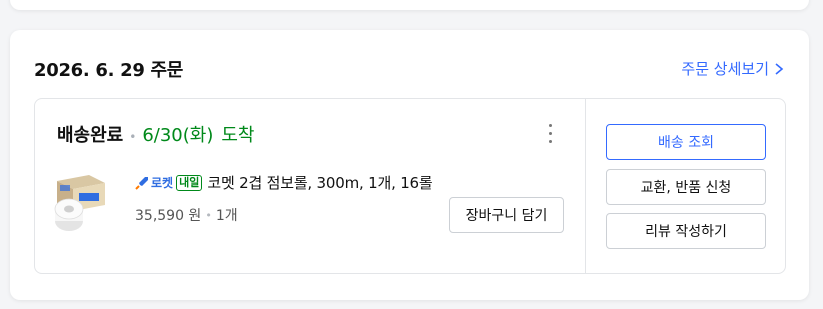 The image size is (823, 309). Describe the element at coordinates (506, 215) in the screenshot. I see `add-to-cart-button: 장바구니 담기` at that location.